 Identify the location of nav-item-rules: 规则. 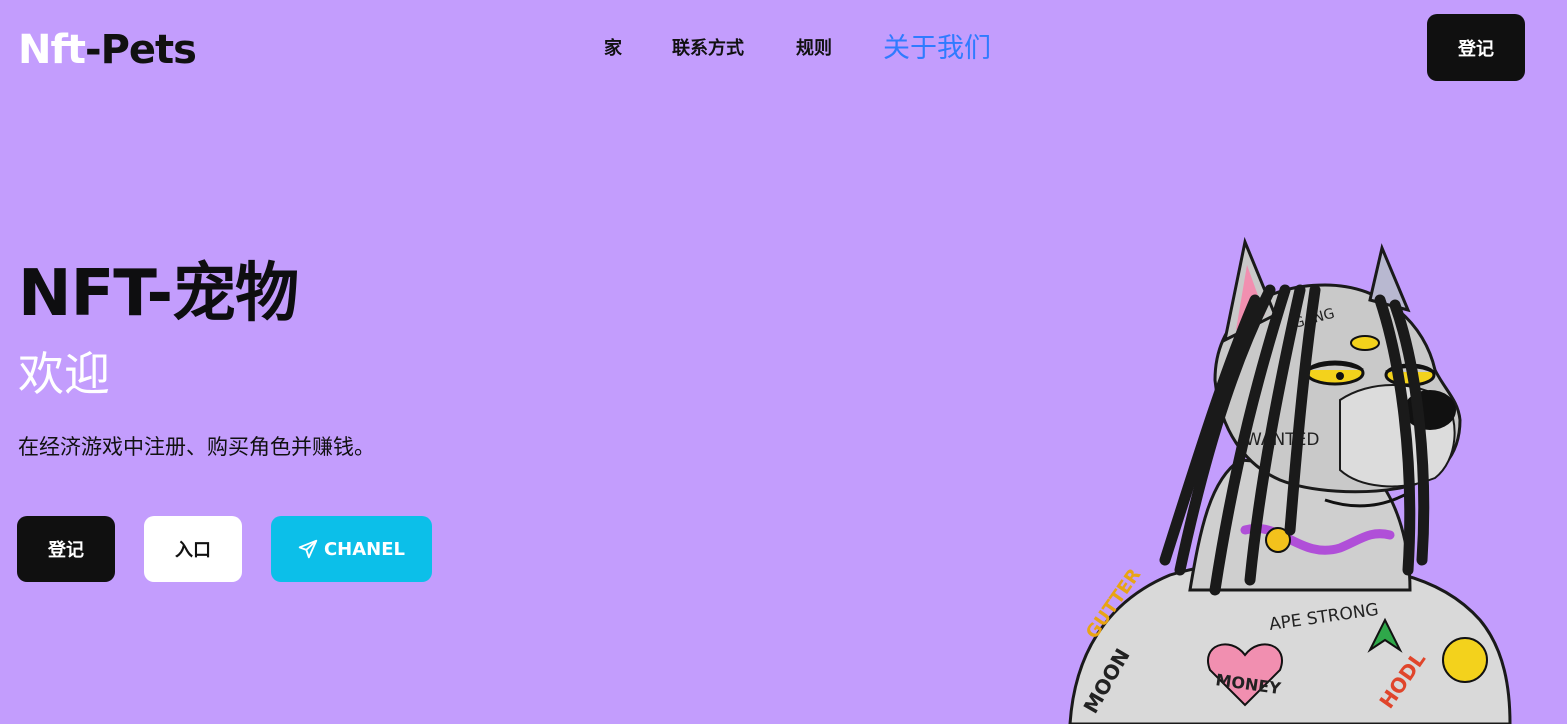
(814, 49).